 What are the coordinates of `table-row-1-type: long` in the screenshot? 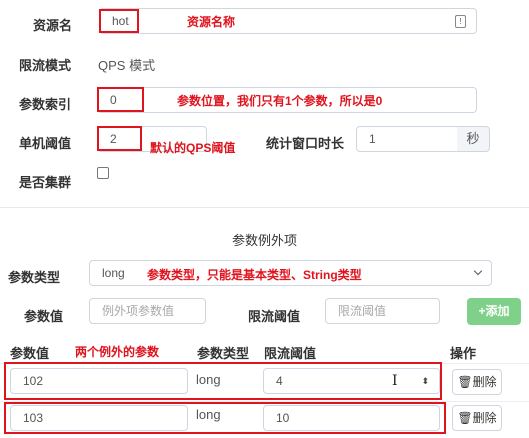 It's located at (208, 379).